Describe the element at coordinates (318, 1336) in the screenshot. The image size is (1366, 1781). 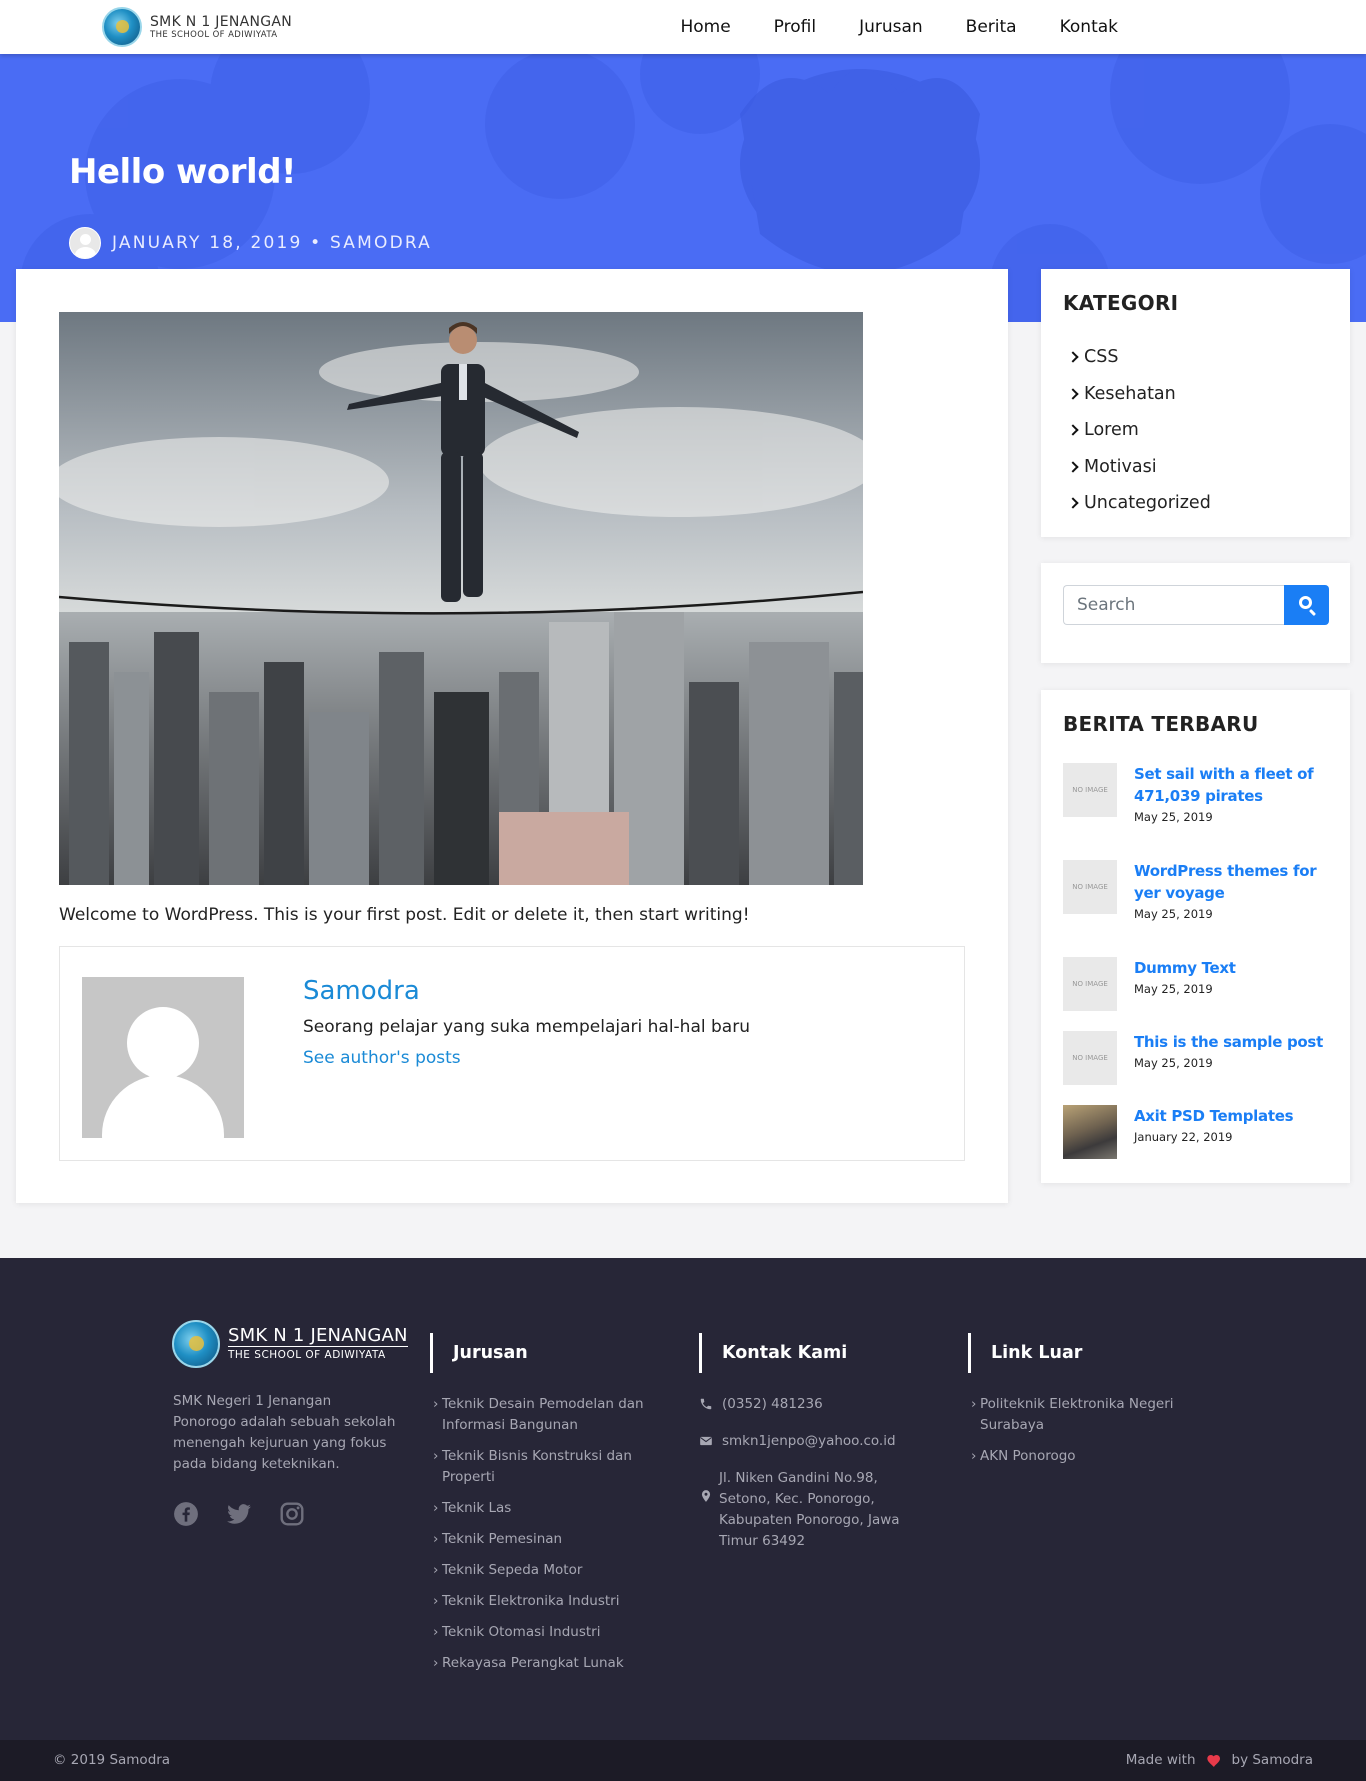
I see `footer-brand-name: SMK N 1 JENANGAN` at that location.